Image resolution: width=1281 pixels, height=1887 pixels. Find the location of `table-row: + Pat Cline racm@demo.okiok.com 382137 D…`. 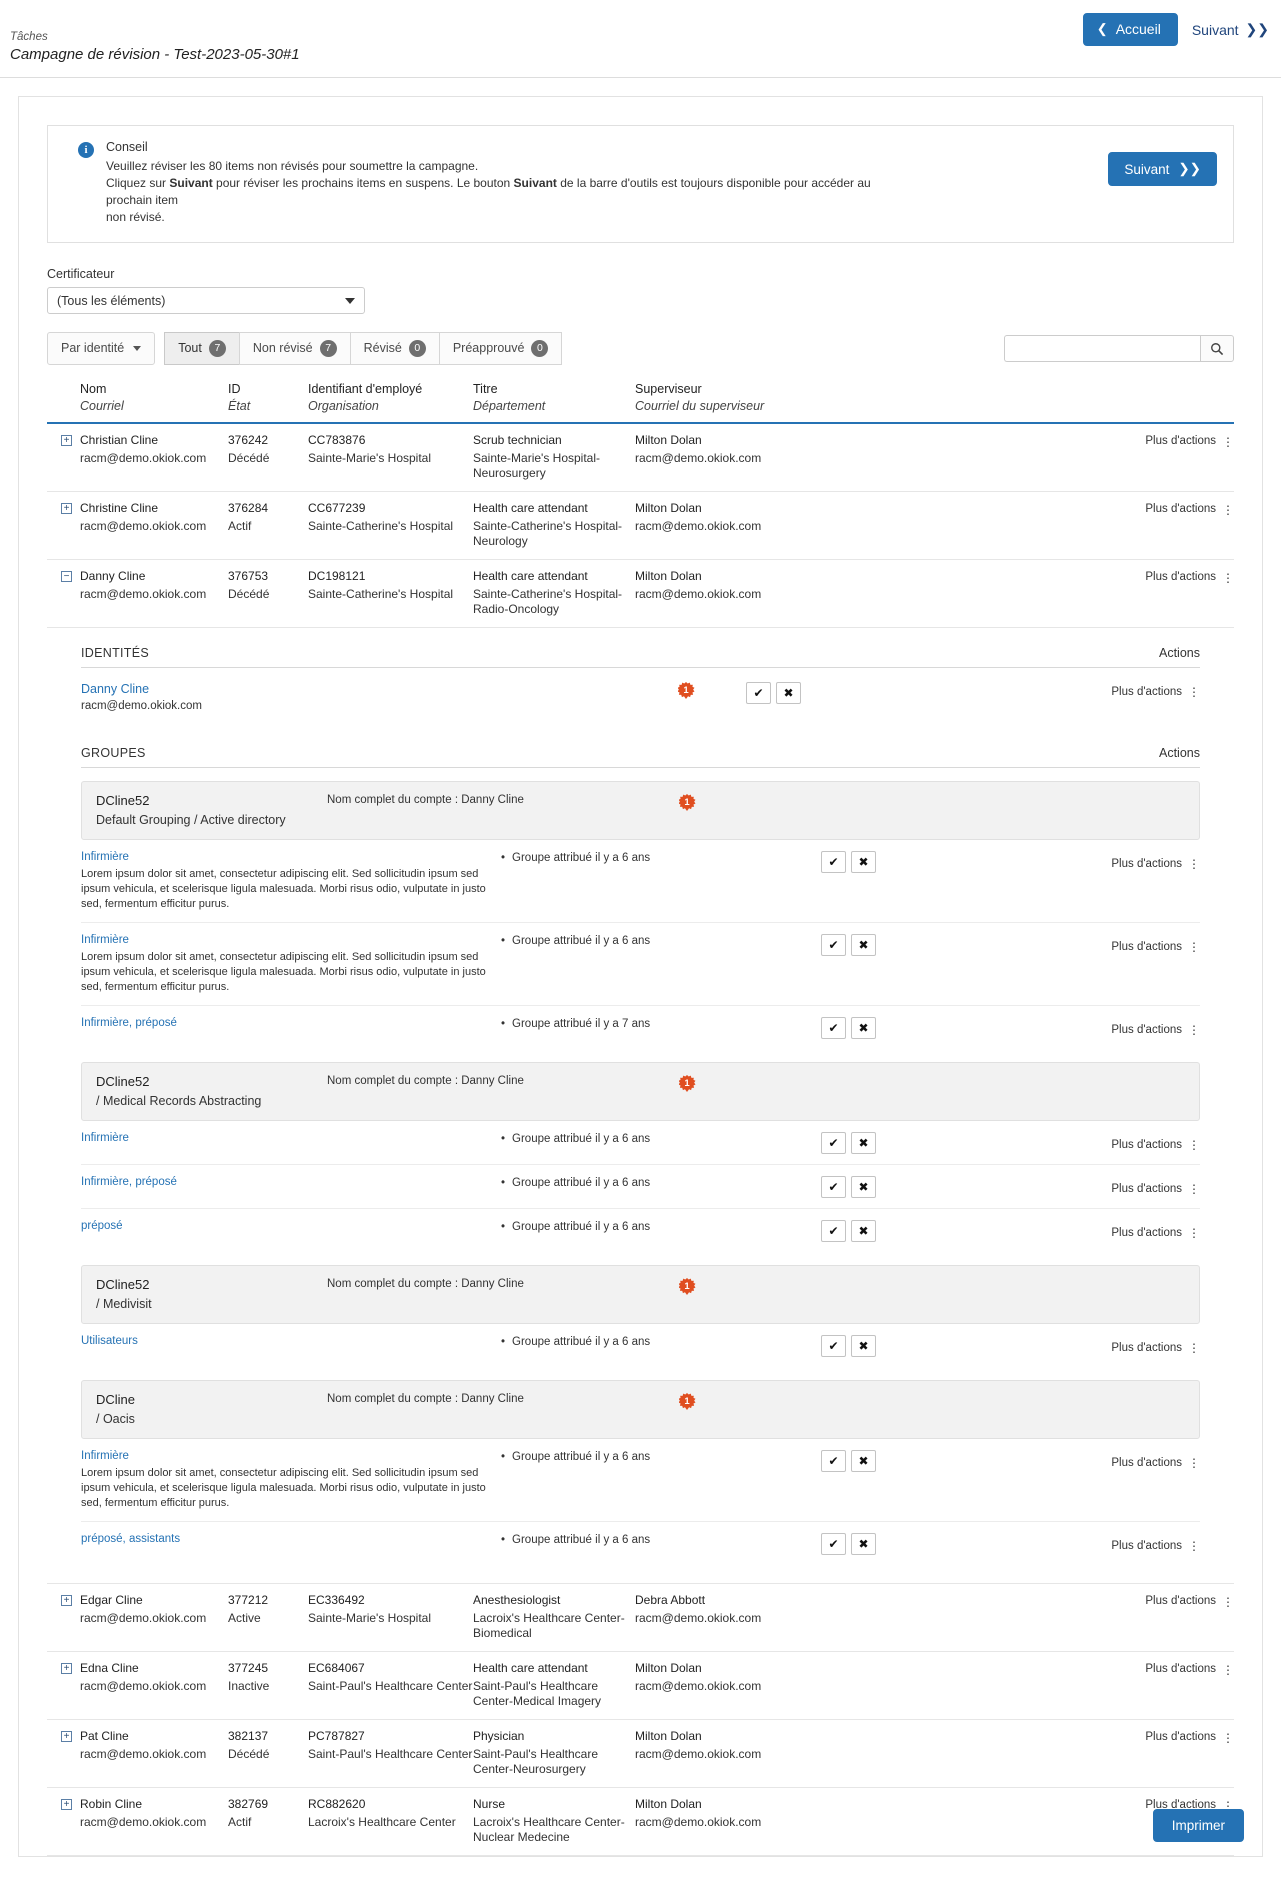

table-row: + Pat Cline racm@demo.okiok.com 382137 D… is located at coordinates (640, 1754).